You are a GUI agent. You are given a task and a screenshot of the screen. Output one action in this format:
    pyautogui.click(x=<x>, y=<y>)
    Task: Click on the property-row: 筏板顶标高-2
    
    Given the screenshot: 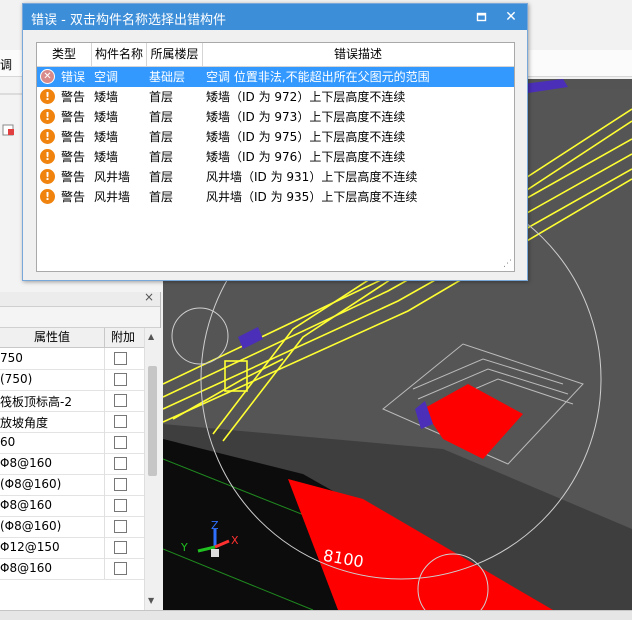 What is the action you would take?
    pyautogui.click(x=72, y=401)
    